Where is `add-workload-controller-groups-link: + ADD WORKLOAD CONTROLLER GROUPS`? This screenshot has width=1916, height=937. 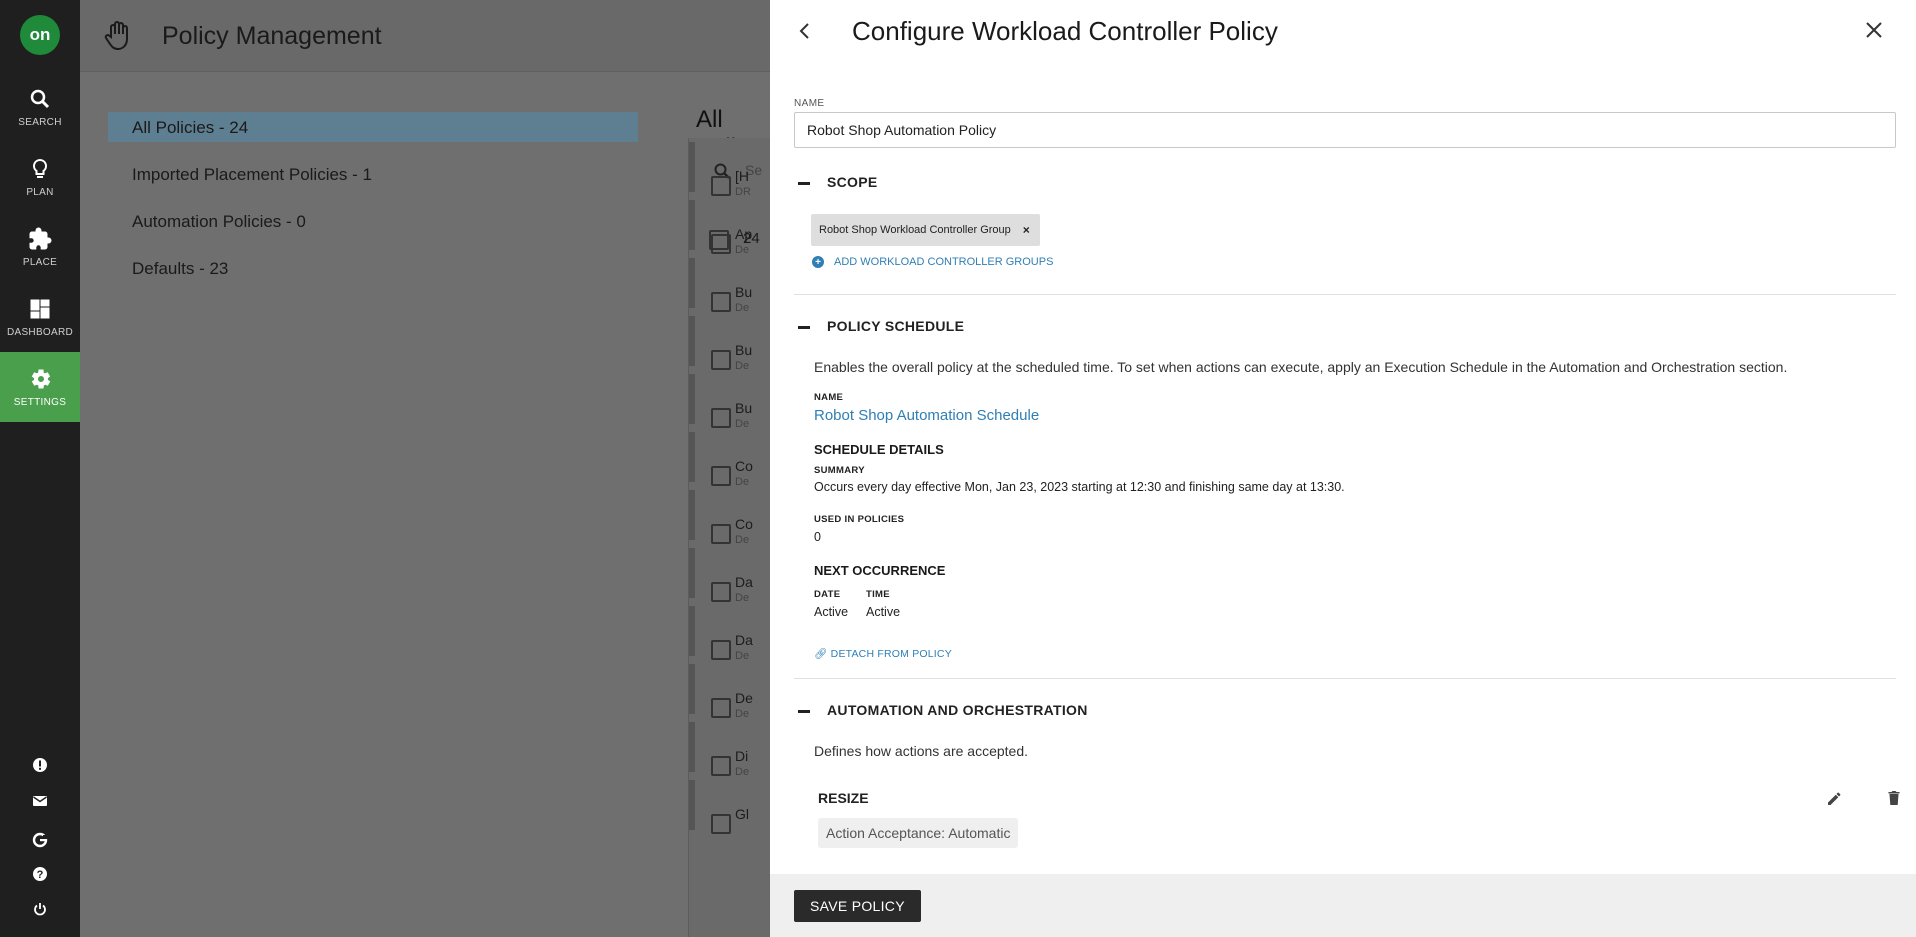
add-workload-controller-groups-link: + ADD WORKLOAD CONTROLLER GROUPS is located at coordinates (932, 262).